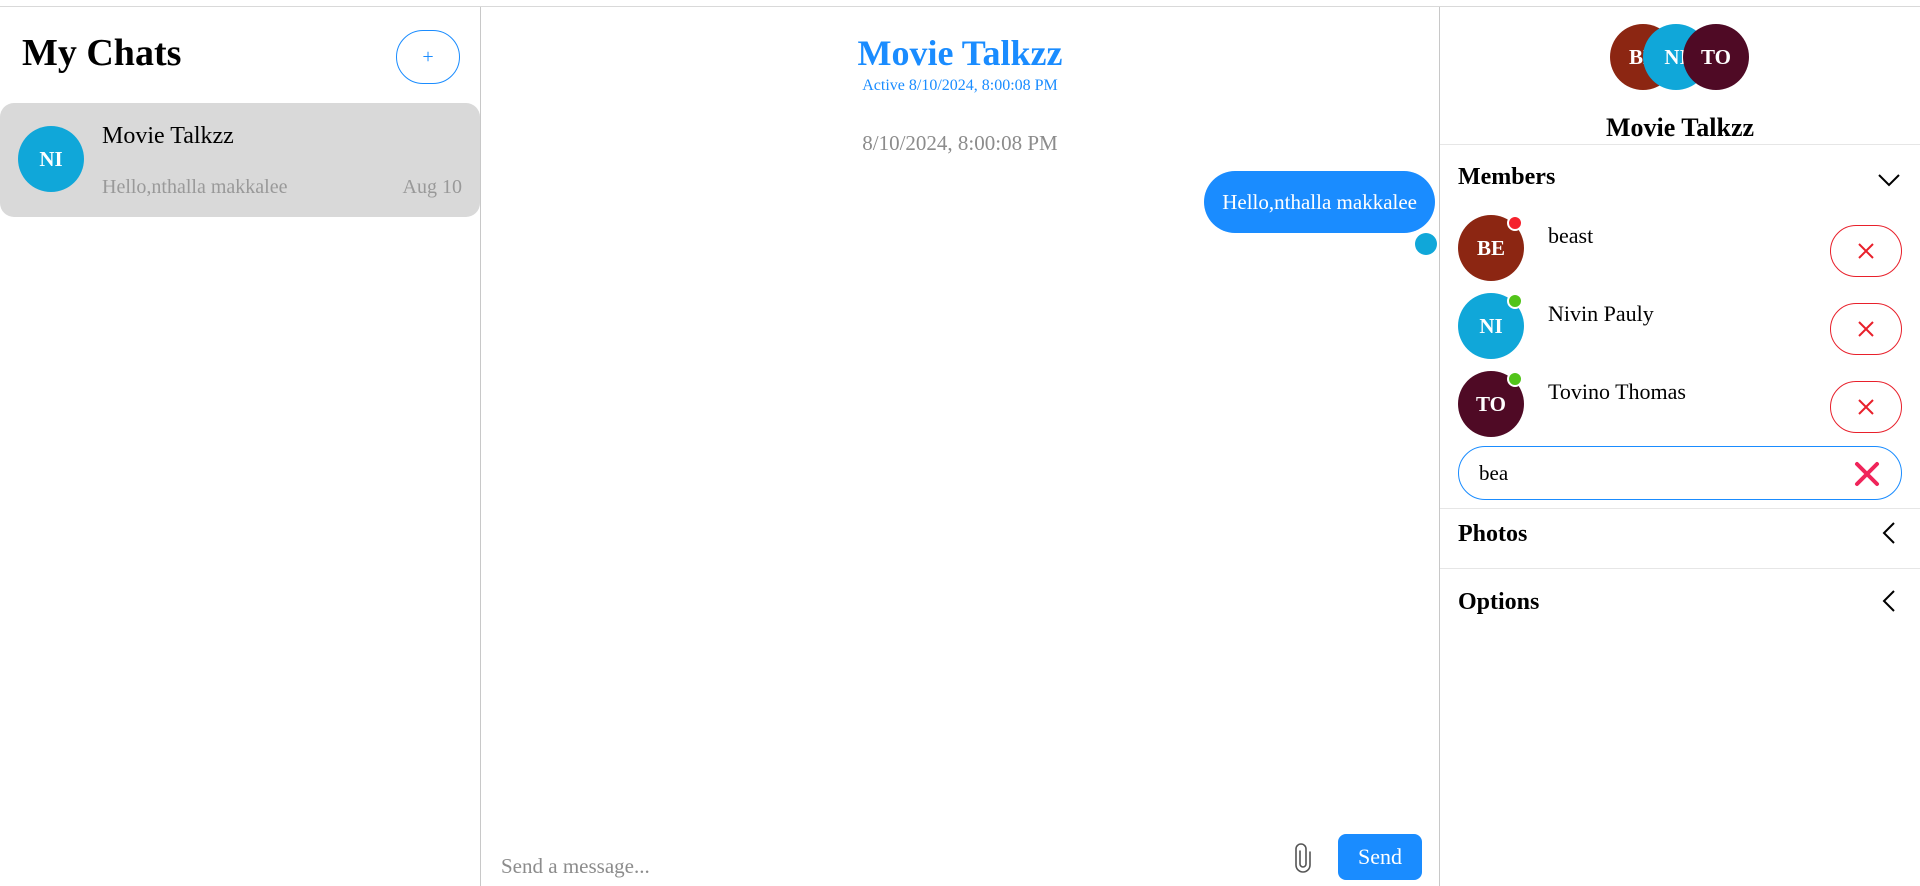  I want to click on read-receipt-icon, so click(1426, 244).